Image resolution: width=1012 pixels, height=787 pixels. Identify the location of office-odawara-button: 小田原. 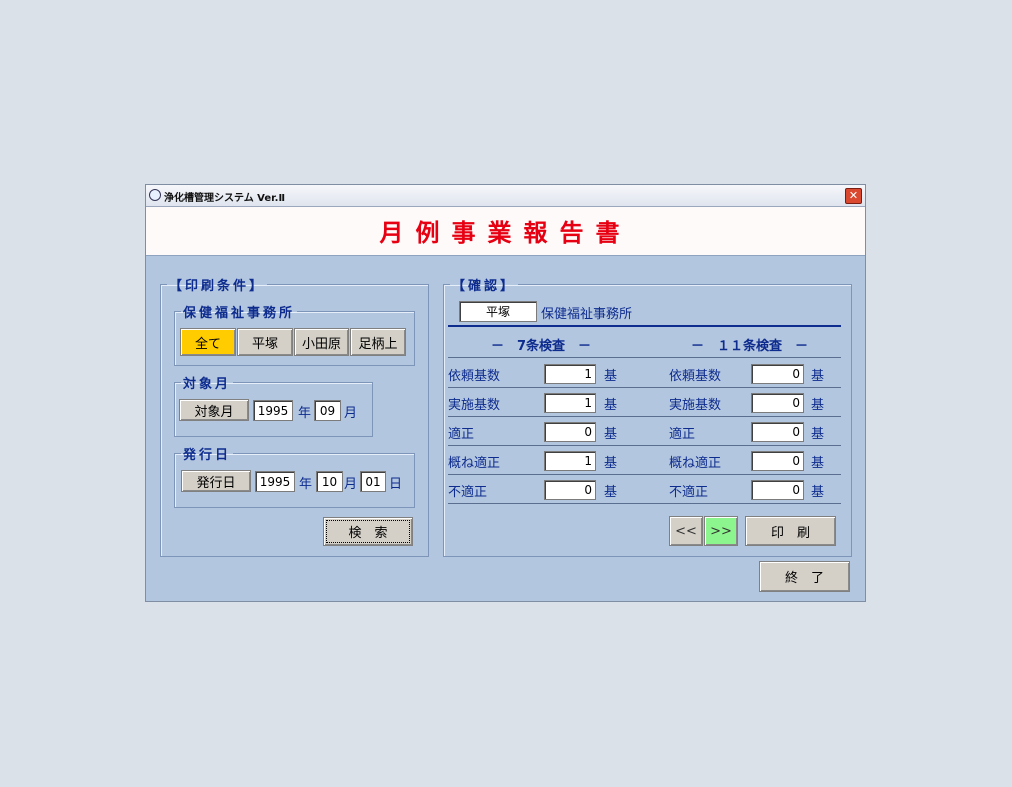
(321, 342).